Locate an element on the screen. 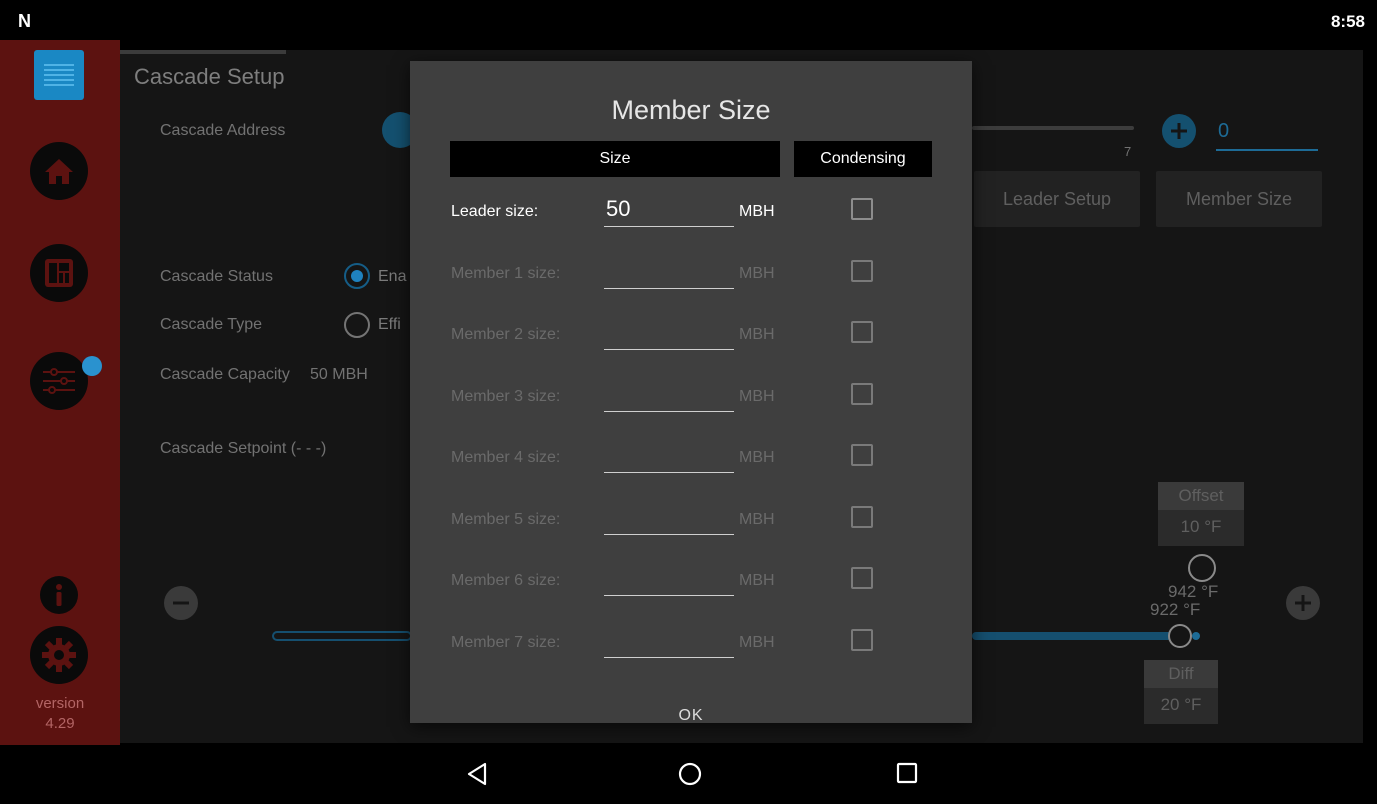 Image resolution: width=1377 pixels, height=804 pixels. version-label: version is located at coordinates (60, 703).